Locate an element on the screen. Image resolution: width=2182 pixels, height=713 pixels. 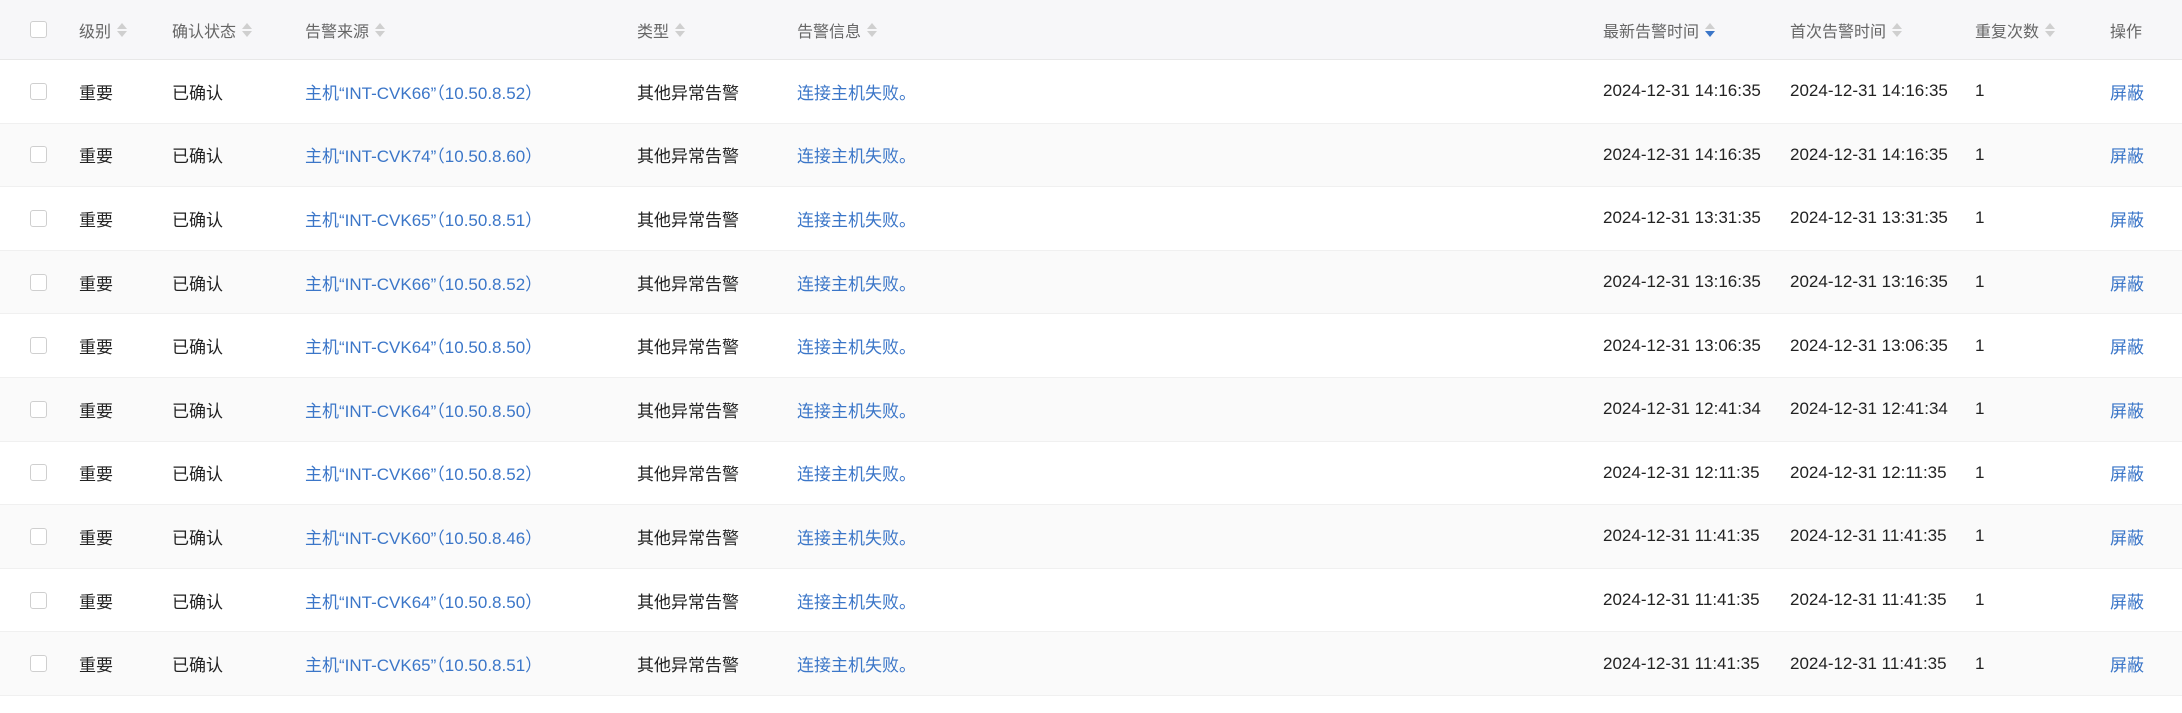
header-latest-time-label: 最新告警时间 is located at coordinates (1651, 32).